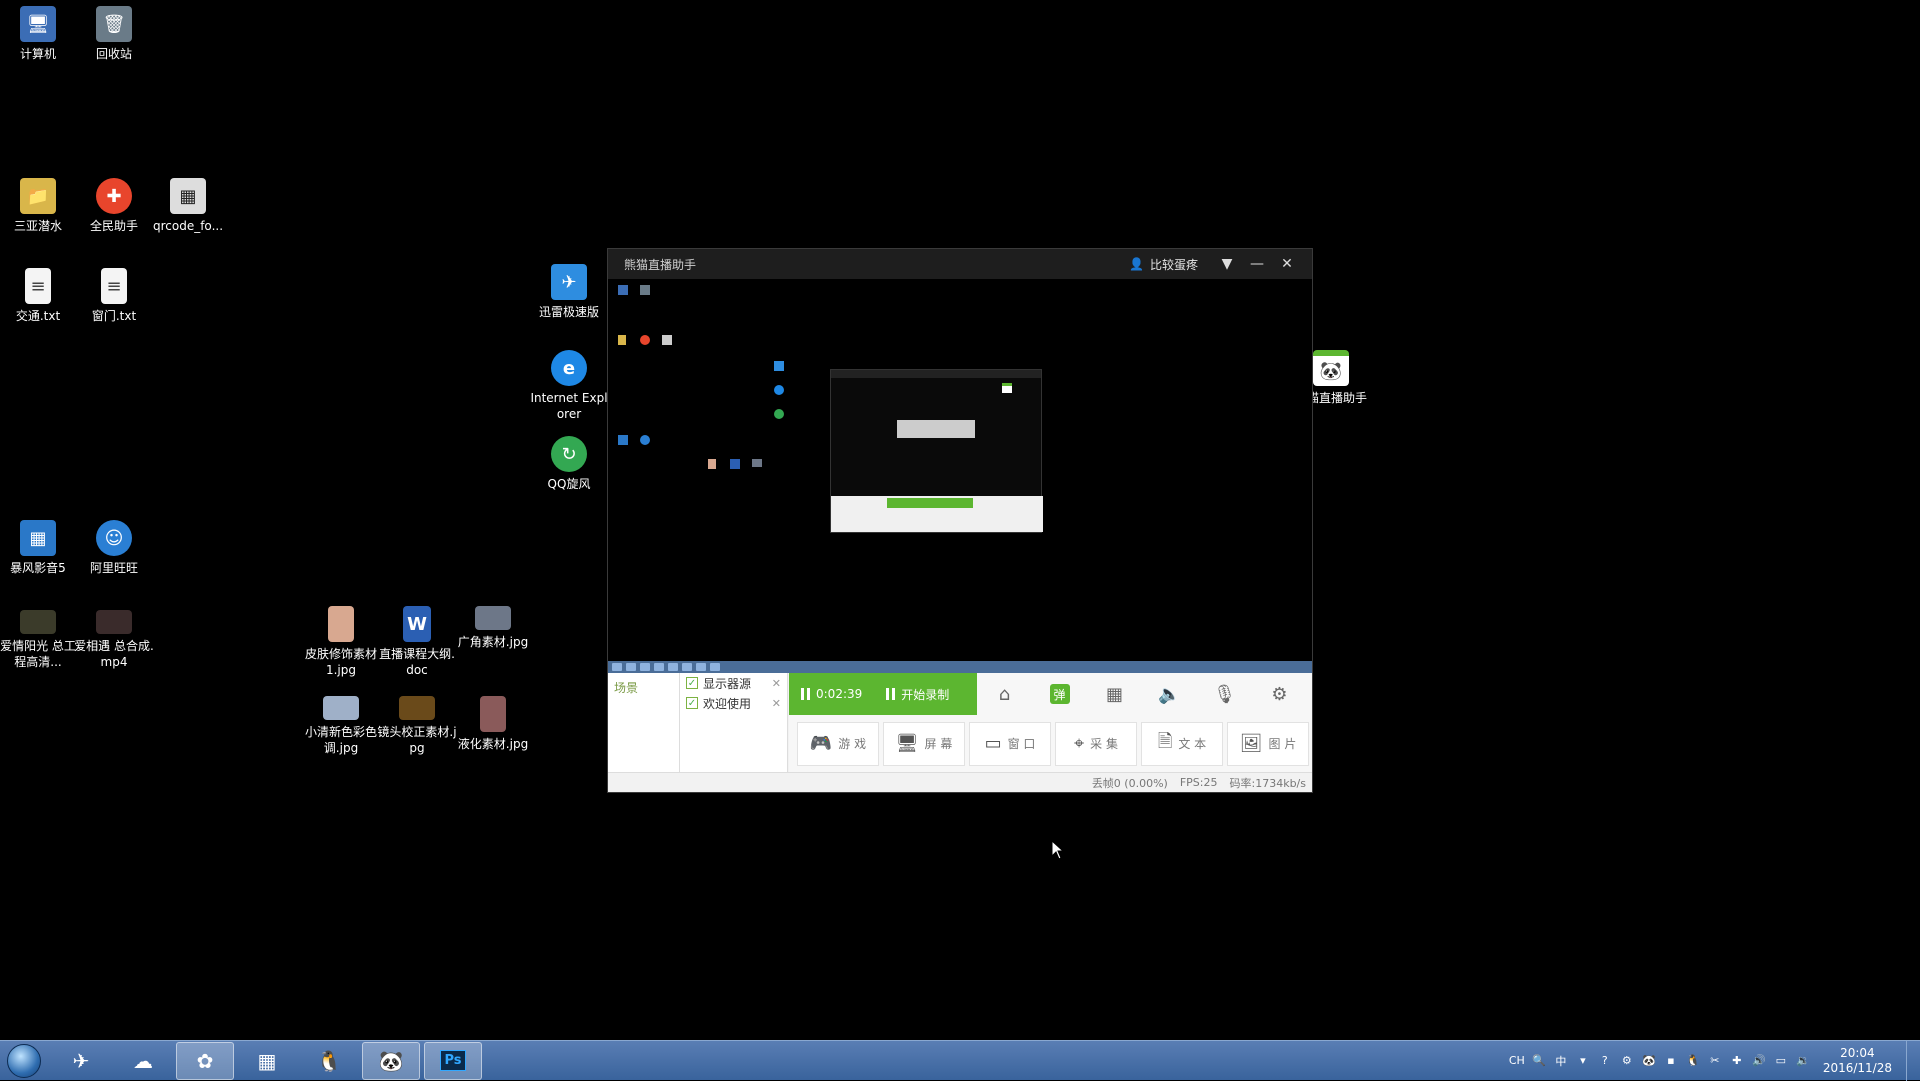  Describe the element at coordinates (493, 724) in the screenshot. I see `desktop-icon-img-liquify: 液化素材.jpg` at that location.